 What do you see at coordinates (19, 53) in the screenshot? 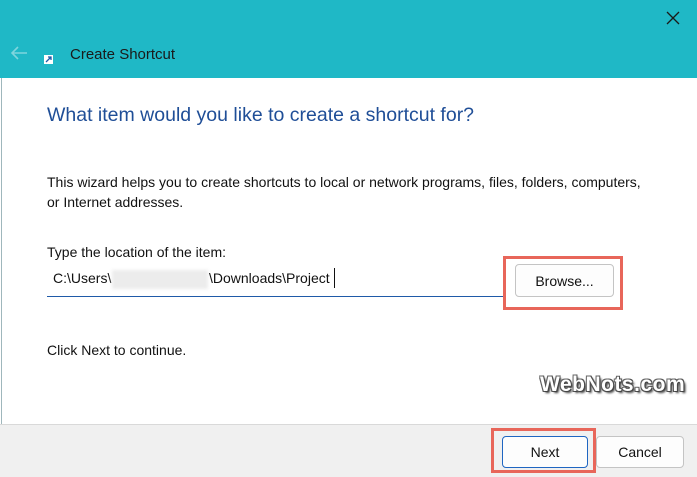
I see `back-arrow-icon` at bounding box center [19, 53].